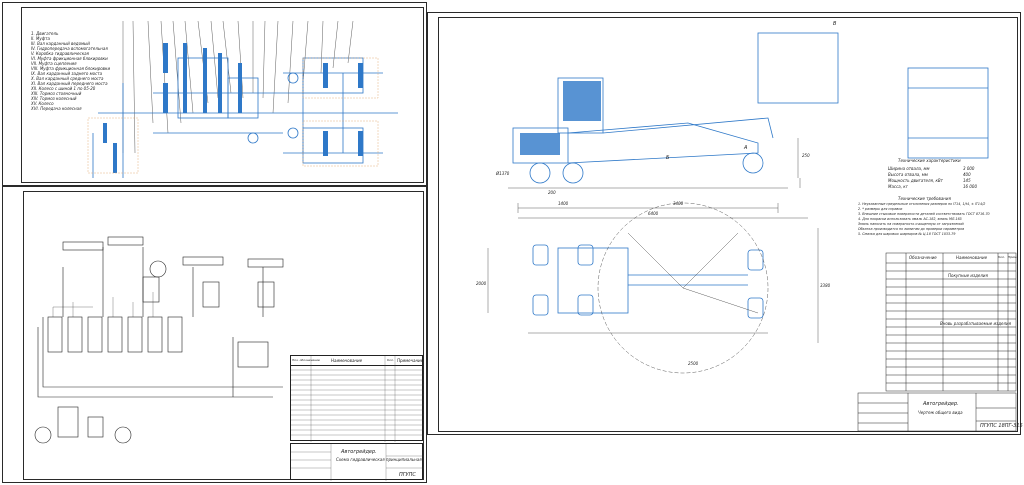 Image resolution: width=1024 pixels, height=485 pixels. What do you see at coordinates (407, 475) in the screenshot?
I see `drawing-code: ПГУПС` at bounding box center [407, 475].